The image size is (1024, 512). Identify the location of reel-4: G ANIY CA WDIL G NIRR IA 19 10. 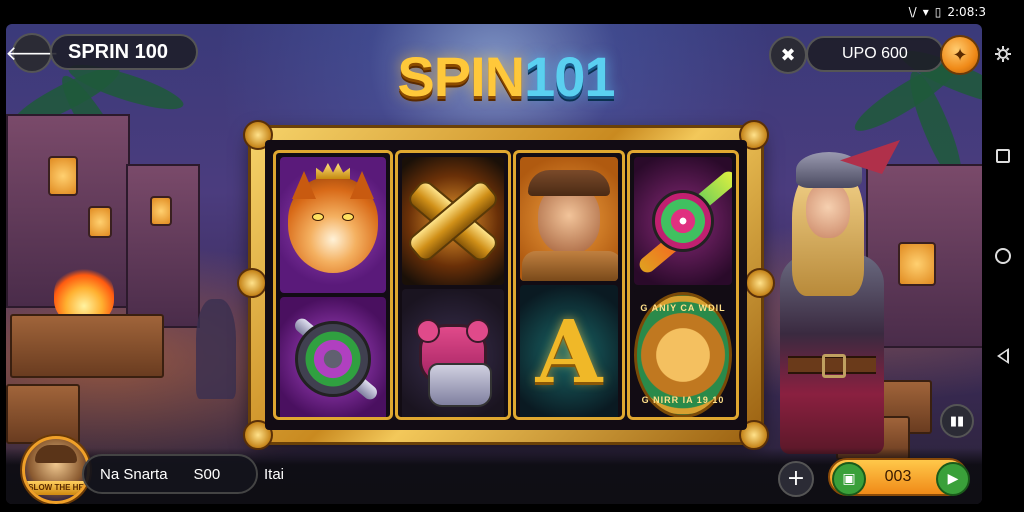
(683, 285).